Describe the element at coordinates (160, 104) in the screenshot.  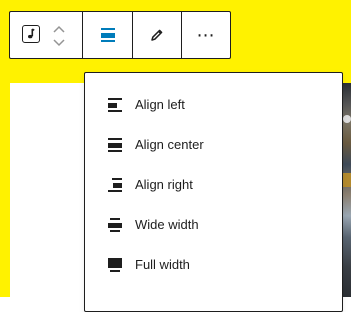
I see `menu-item-label: Align left` at that location.